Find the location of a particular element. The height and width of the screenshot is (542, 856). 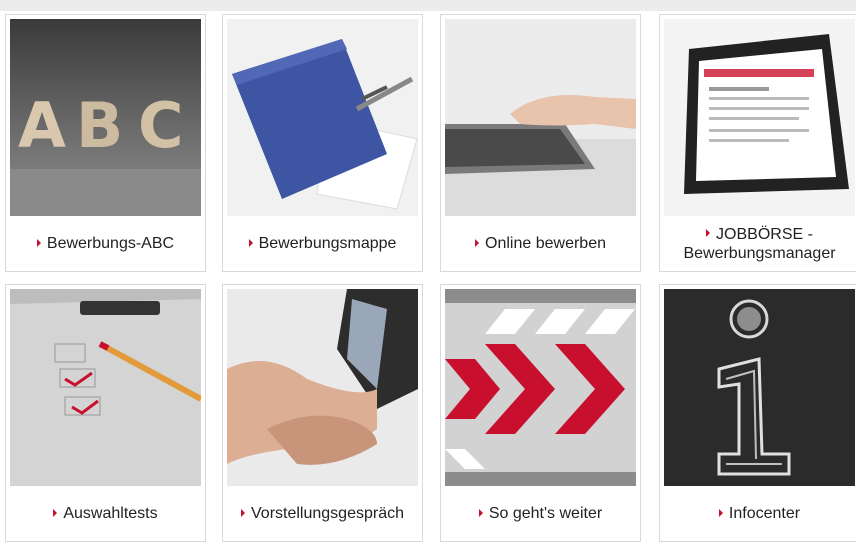

tile-caption: Bewerbungsmappe is located at coordinates (322, 243).